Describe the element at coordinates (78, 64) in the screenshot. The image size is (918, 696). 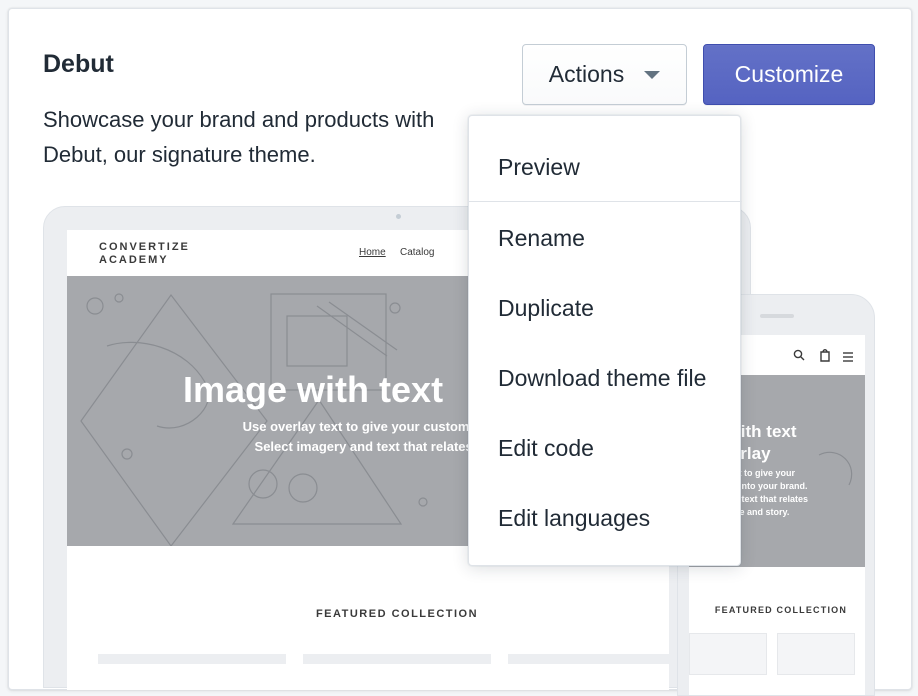
I see `theme-title: Debut` at that location.